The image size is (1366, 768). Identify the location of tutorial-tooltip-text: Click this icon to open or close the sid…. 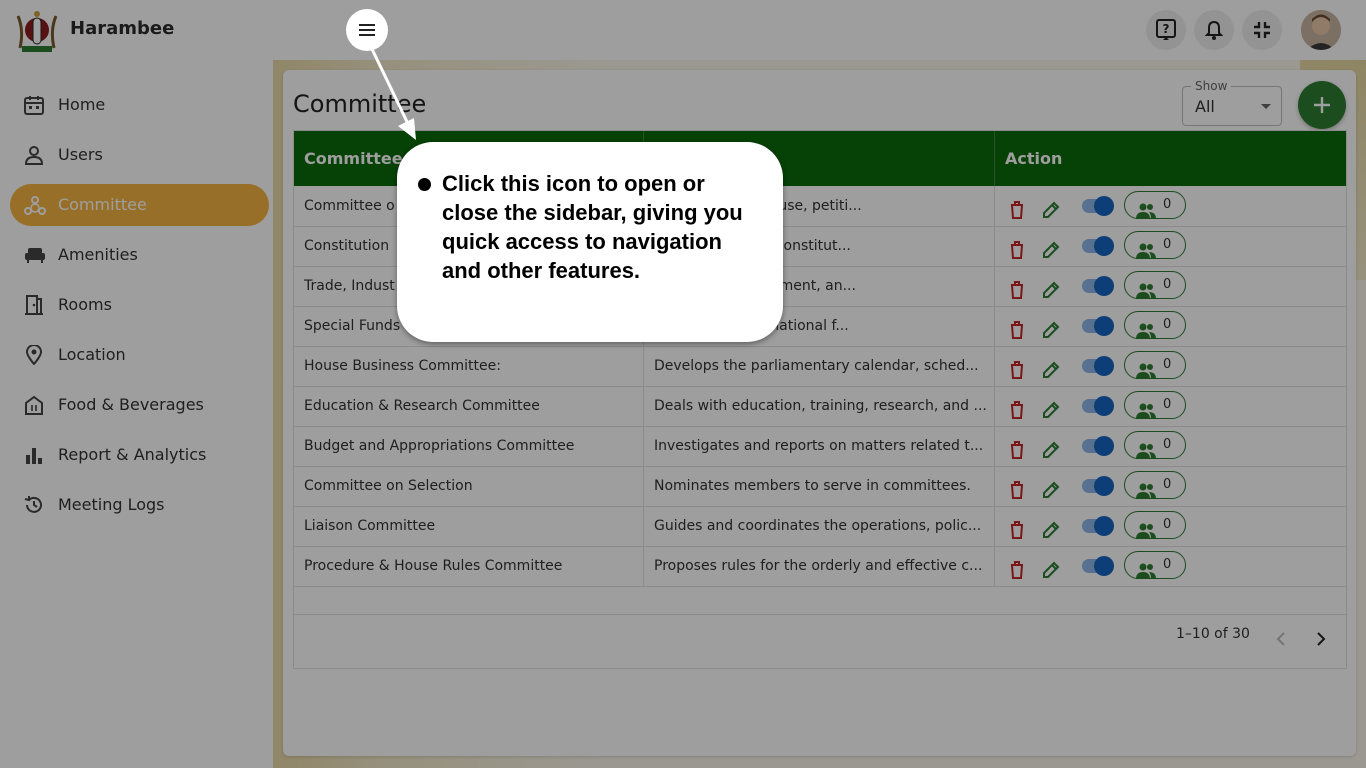
(592, 227).